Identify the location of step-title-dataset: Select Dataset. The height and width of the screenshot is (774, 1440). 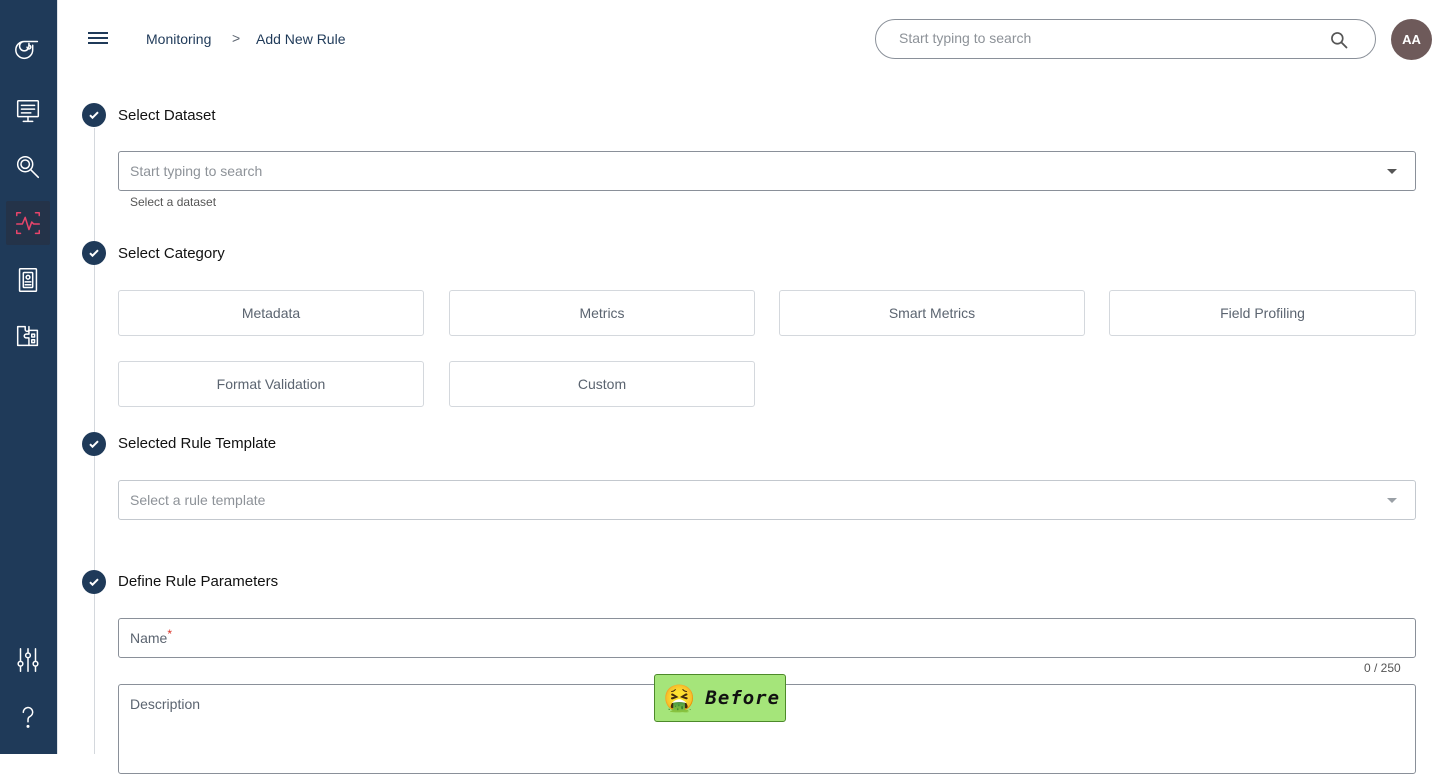
(167, 115).